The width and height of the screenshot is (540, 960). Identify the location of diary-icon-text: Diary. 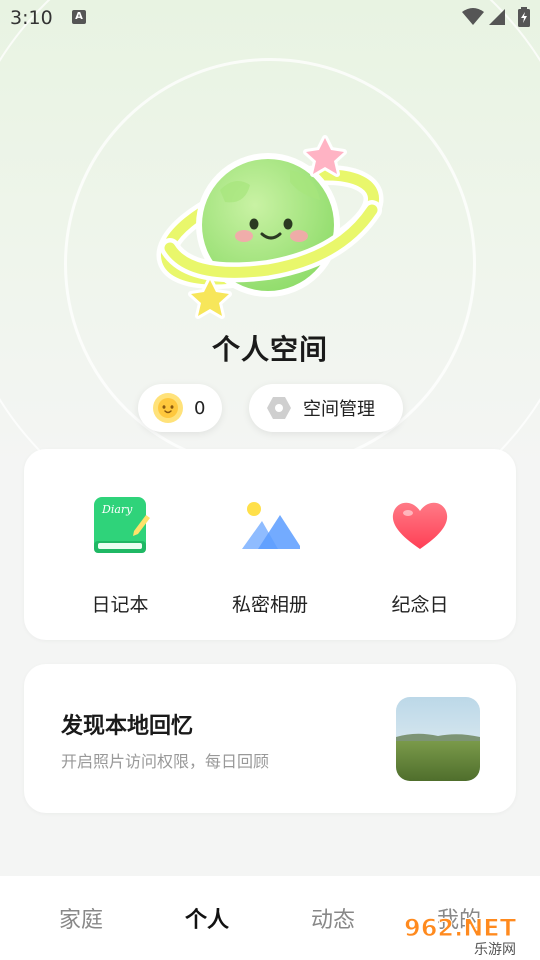
(117, 509).